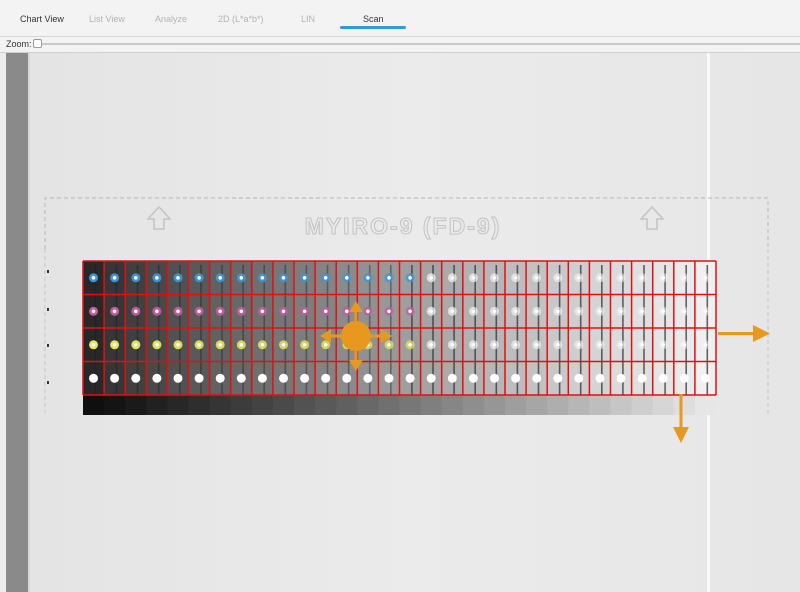  Describe the element at coordinates (107, 19) in the screenshot. I see `tab-list-view: List View` at that location.